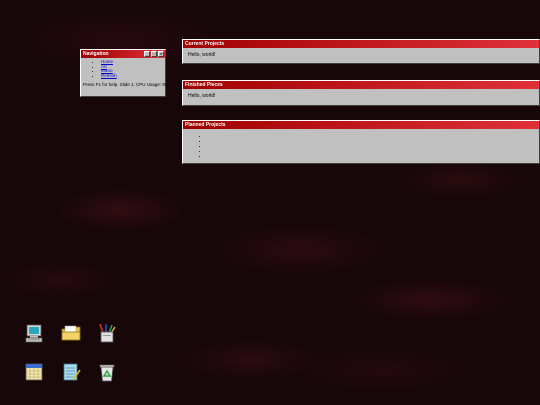  I want to click on paint-tools-icon, so click(107, 333).